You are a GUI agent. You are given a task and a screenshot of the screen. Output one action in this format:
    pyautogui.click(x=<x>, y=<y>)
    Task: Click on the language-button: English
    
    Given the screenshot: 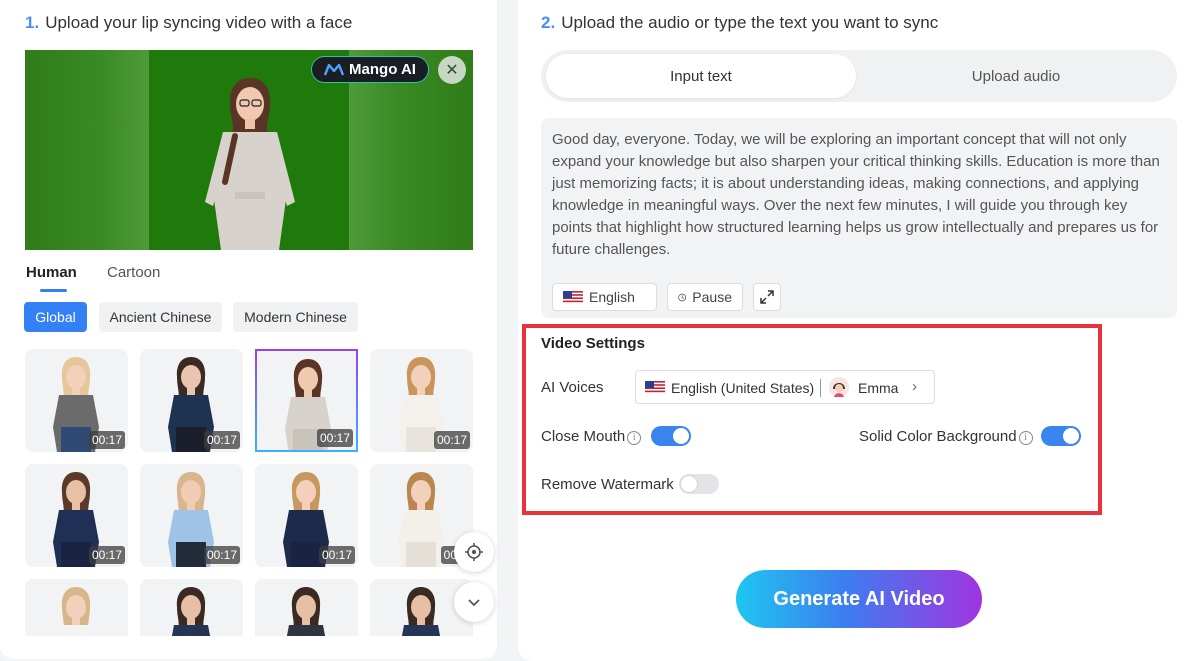 What is the action you would take?
    pyautogui.click(x=604, y=297)
    